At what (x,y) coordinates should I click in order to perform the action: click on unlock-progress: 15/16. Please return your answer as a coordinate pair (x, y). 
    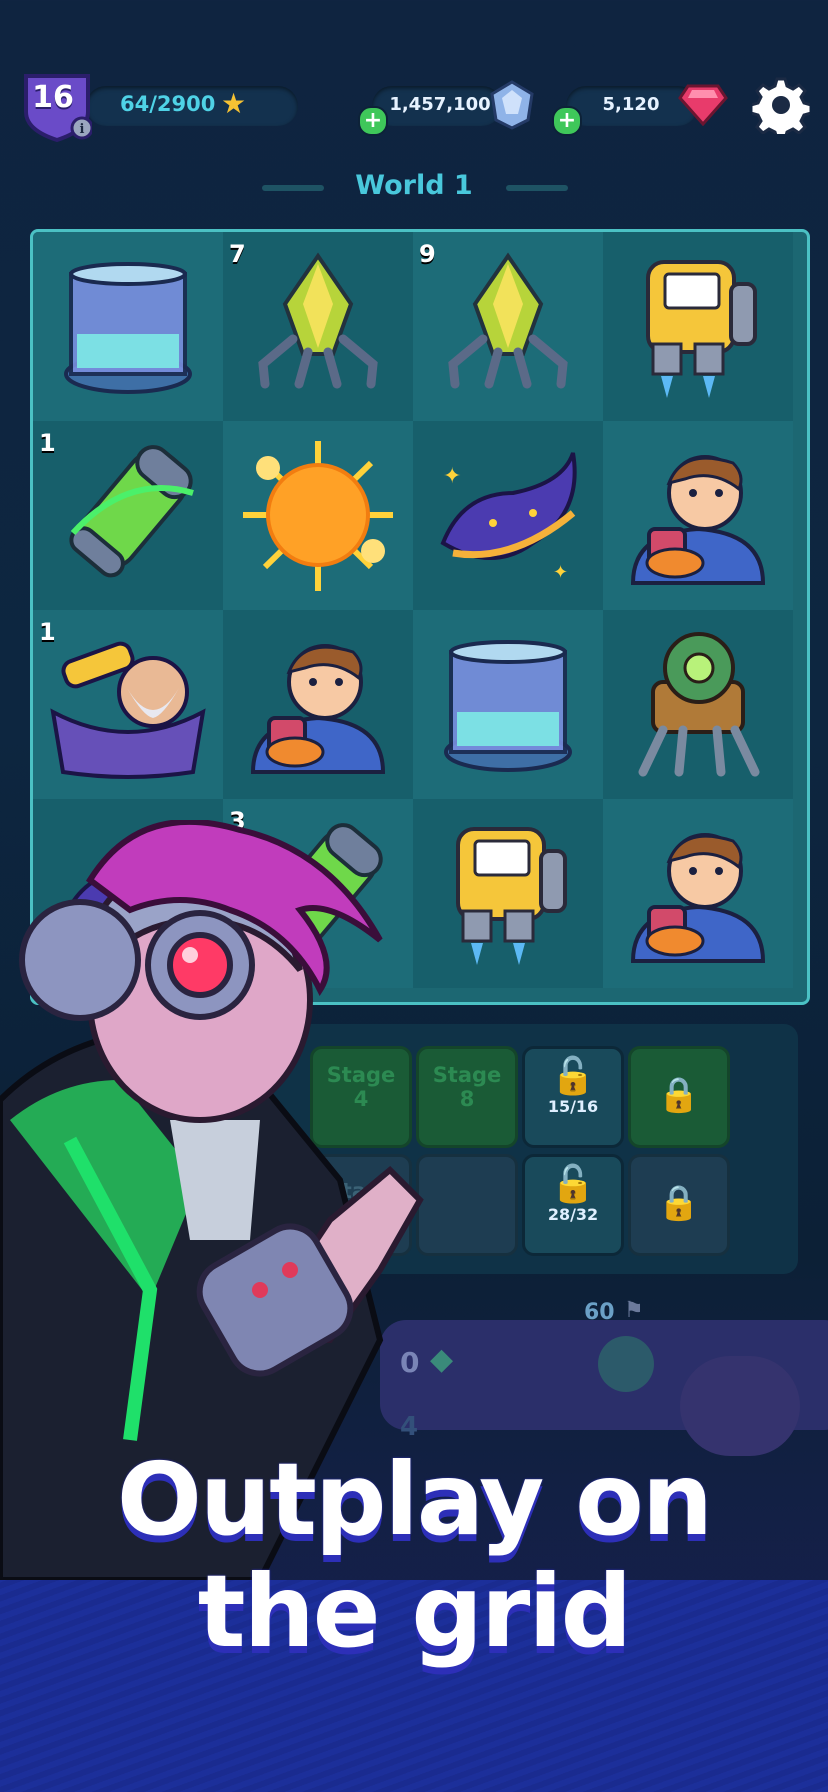
    Looking at the image, I should click on (573, 1106).